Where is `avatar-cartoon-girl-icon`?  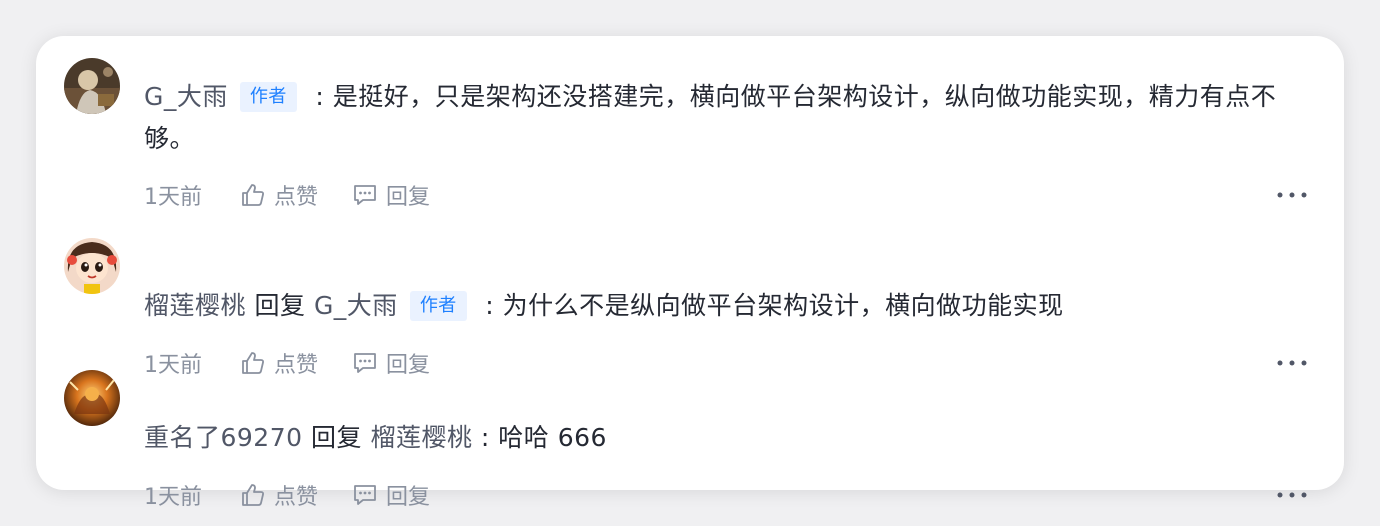
avatar-cartoon-girl-icon is located at coordinates (92, 266).